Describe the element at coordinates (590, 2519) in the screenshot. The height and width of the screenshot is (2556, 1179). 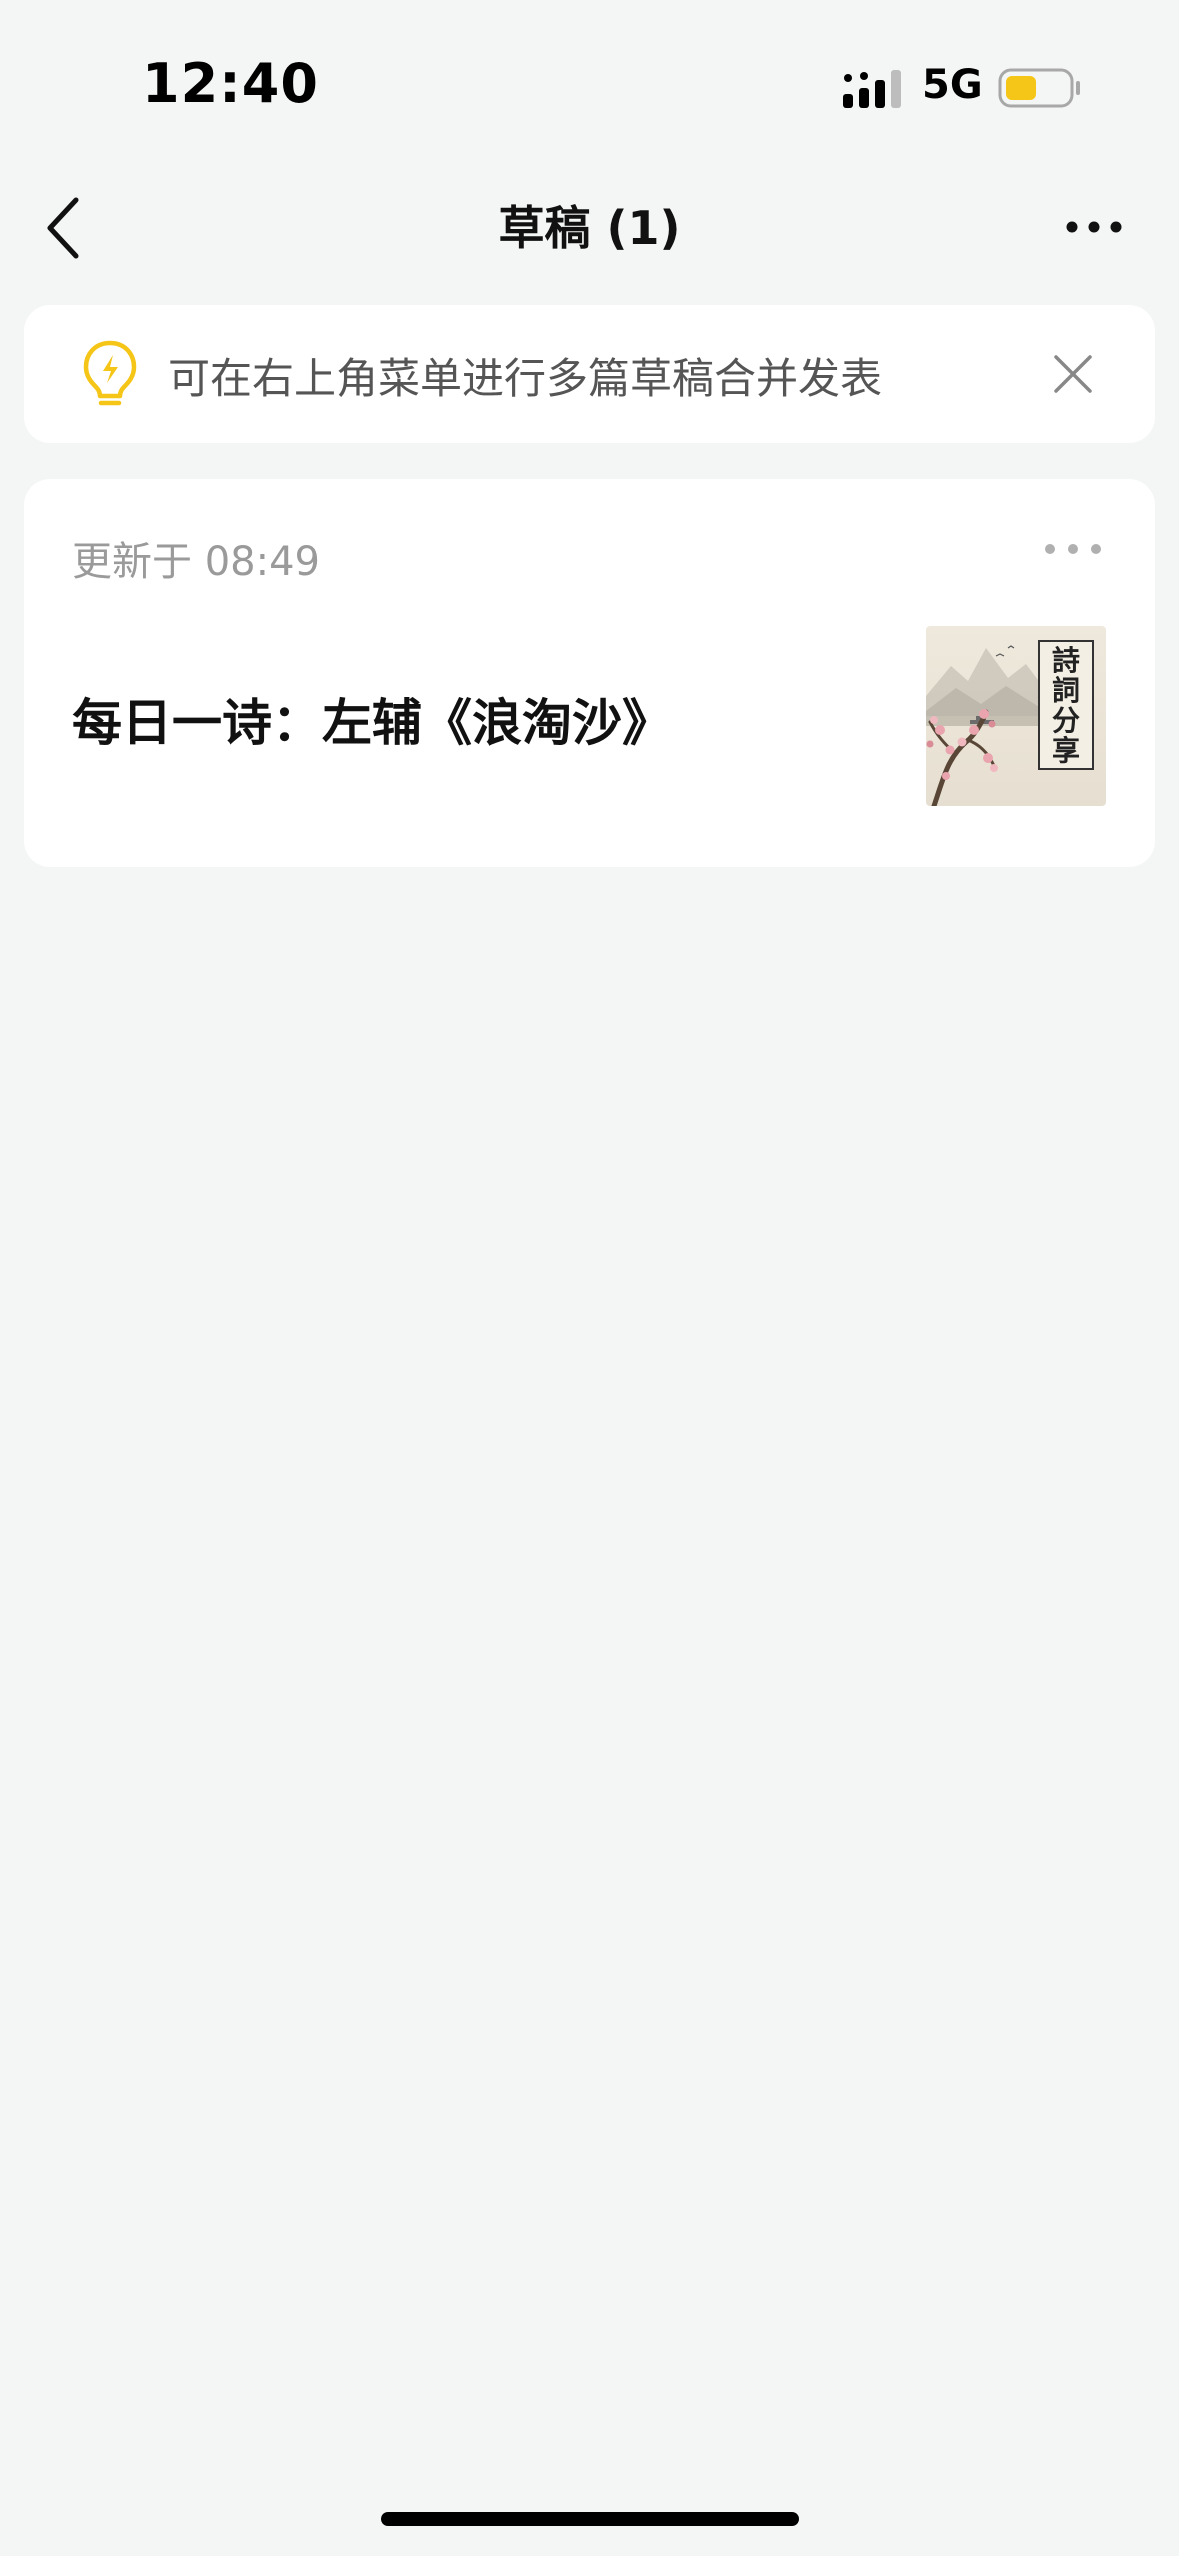
I see `home-indicator` at that location.